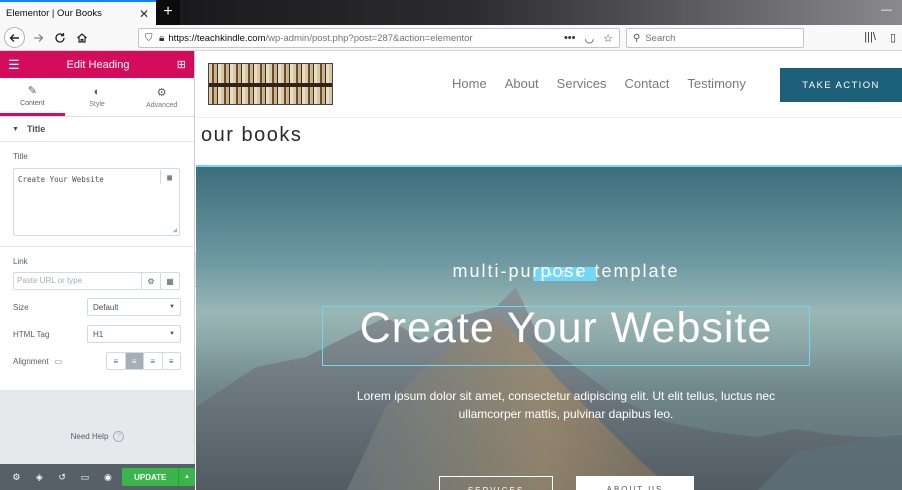  What do you see at coordinates (169, 281) in the screenshot?
I see `link-dynamic-tags-icon: ▦` at bounding box center [169, 281].